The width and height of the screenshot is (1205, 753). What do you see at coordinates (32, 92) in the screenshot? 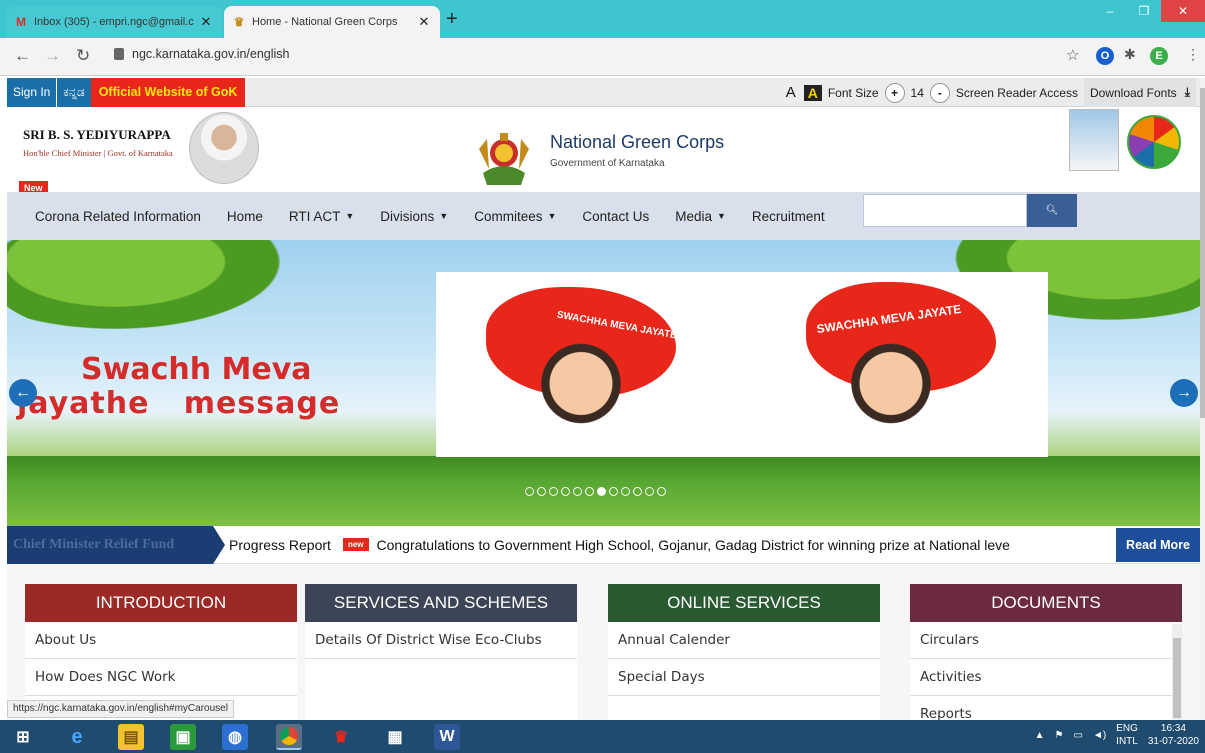
I see `sign-in-link: Sign In` at bounding box center [32, 92].